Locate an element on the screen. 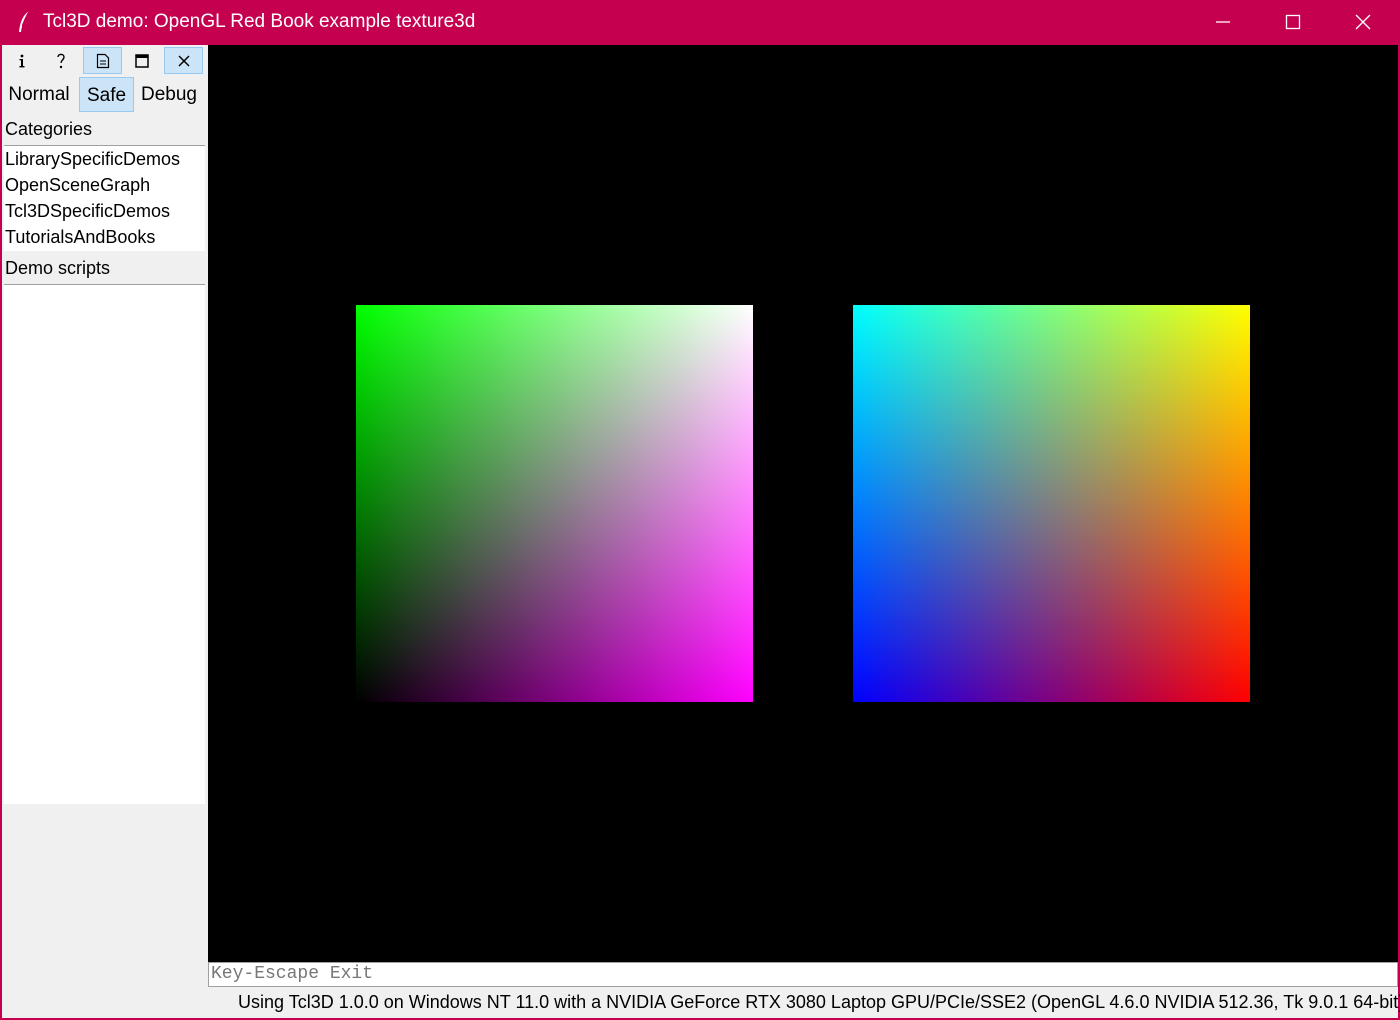 The height and width of the screenshot is (1020, 1400). exit-button is located at coordinates (183, 60).